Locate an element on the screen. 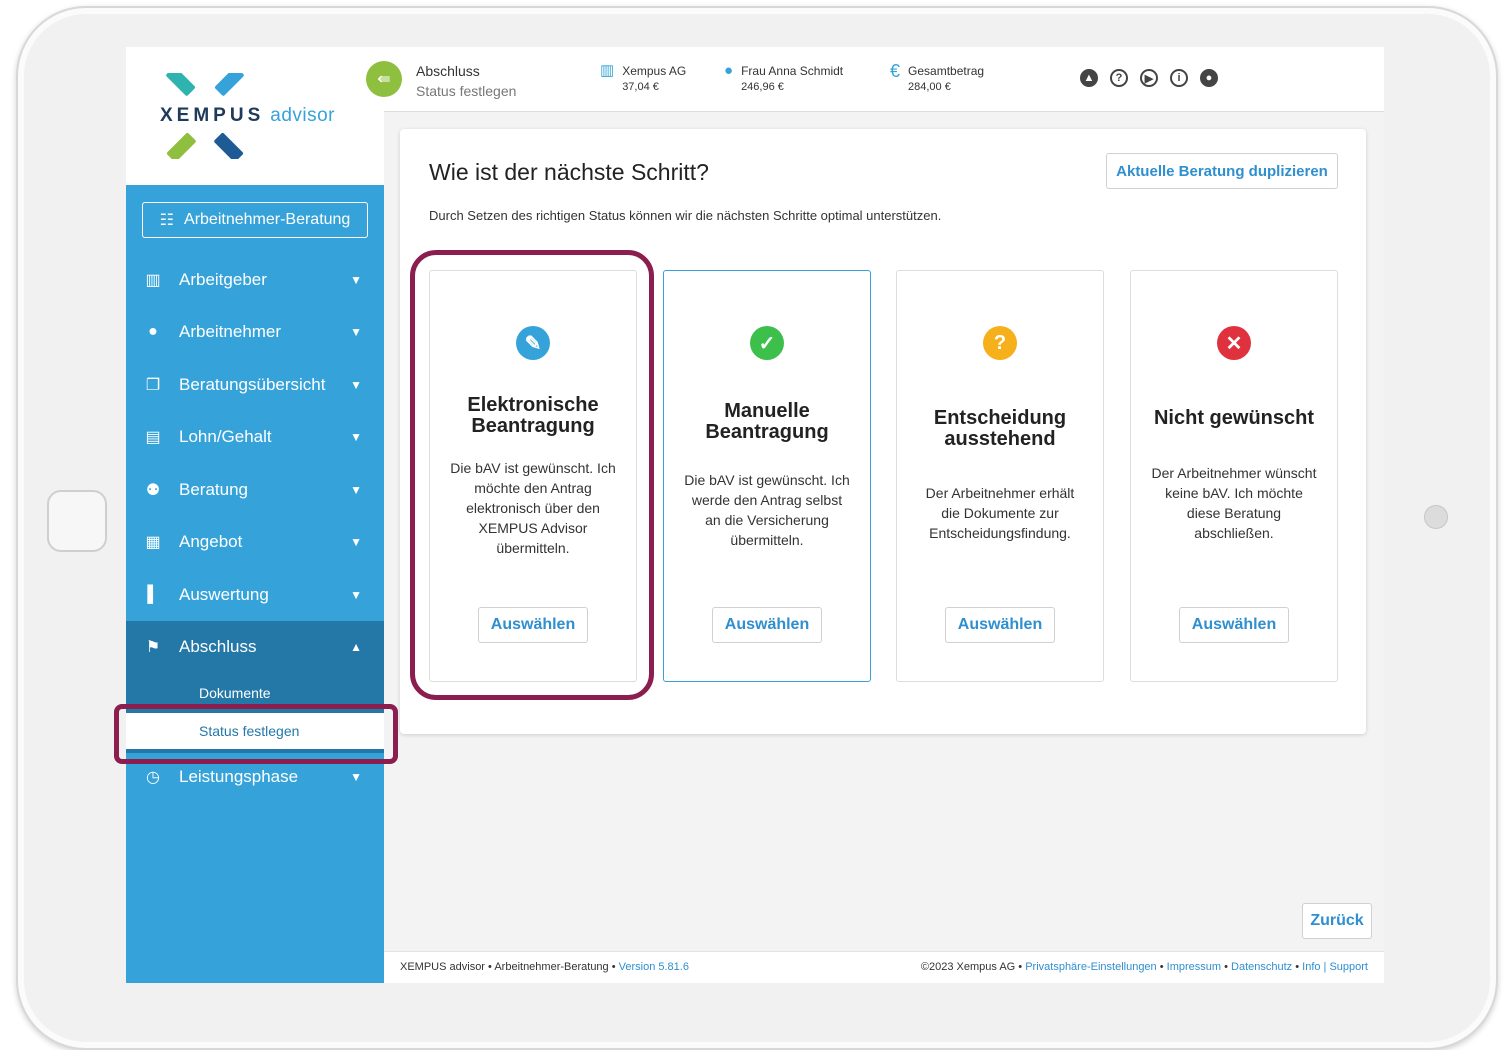 The width and height of the screenshot is (1504, 1050). sidebar-item-leistungsphase: ◷ Leistungsphase ▼ is located at coordinates (255, 777).